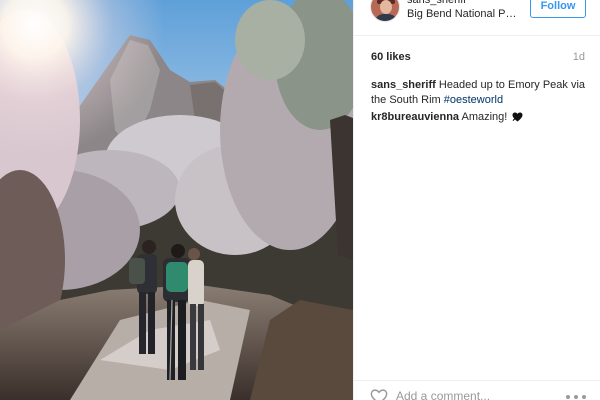  I want to click on author-username: sans_sheriff, so click(436, 3).